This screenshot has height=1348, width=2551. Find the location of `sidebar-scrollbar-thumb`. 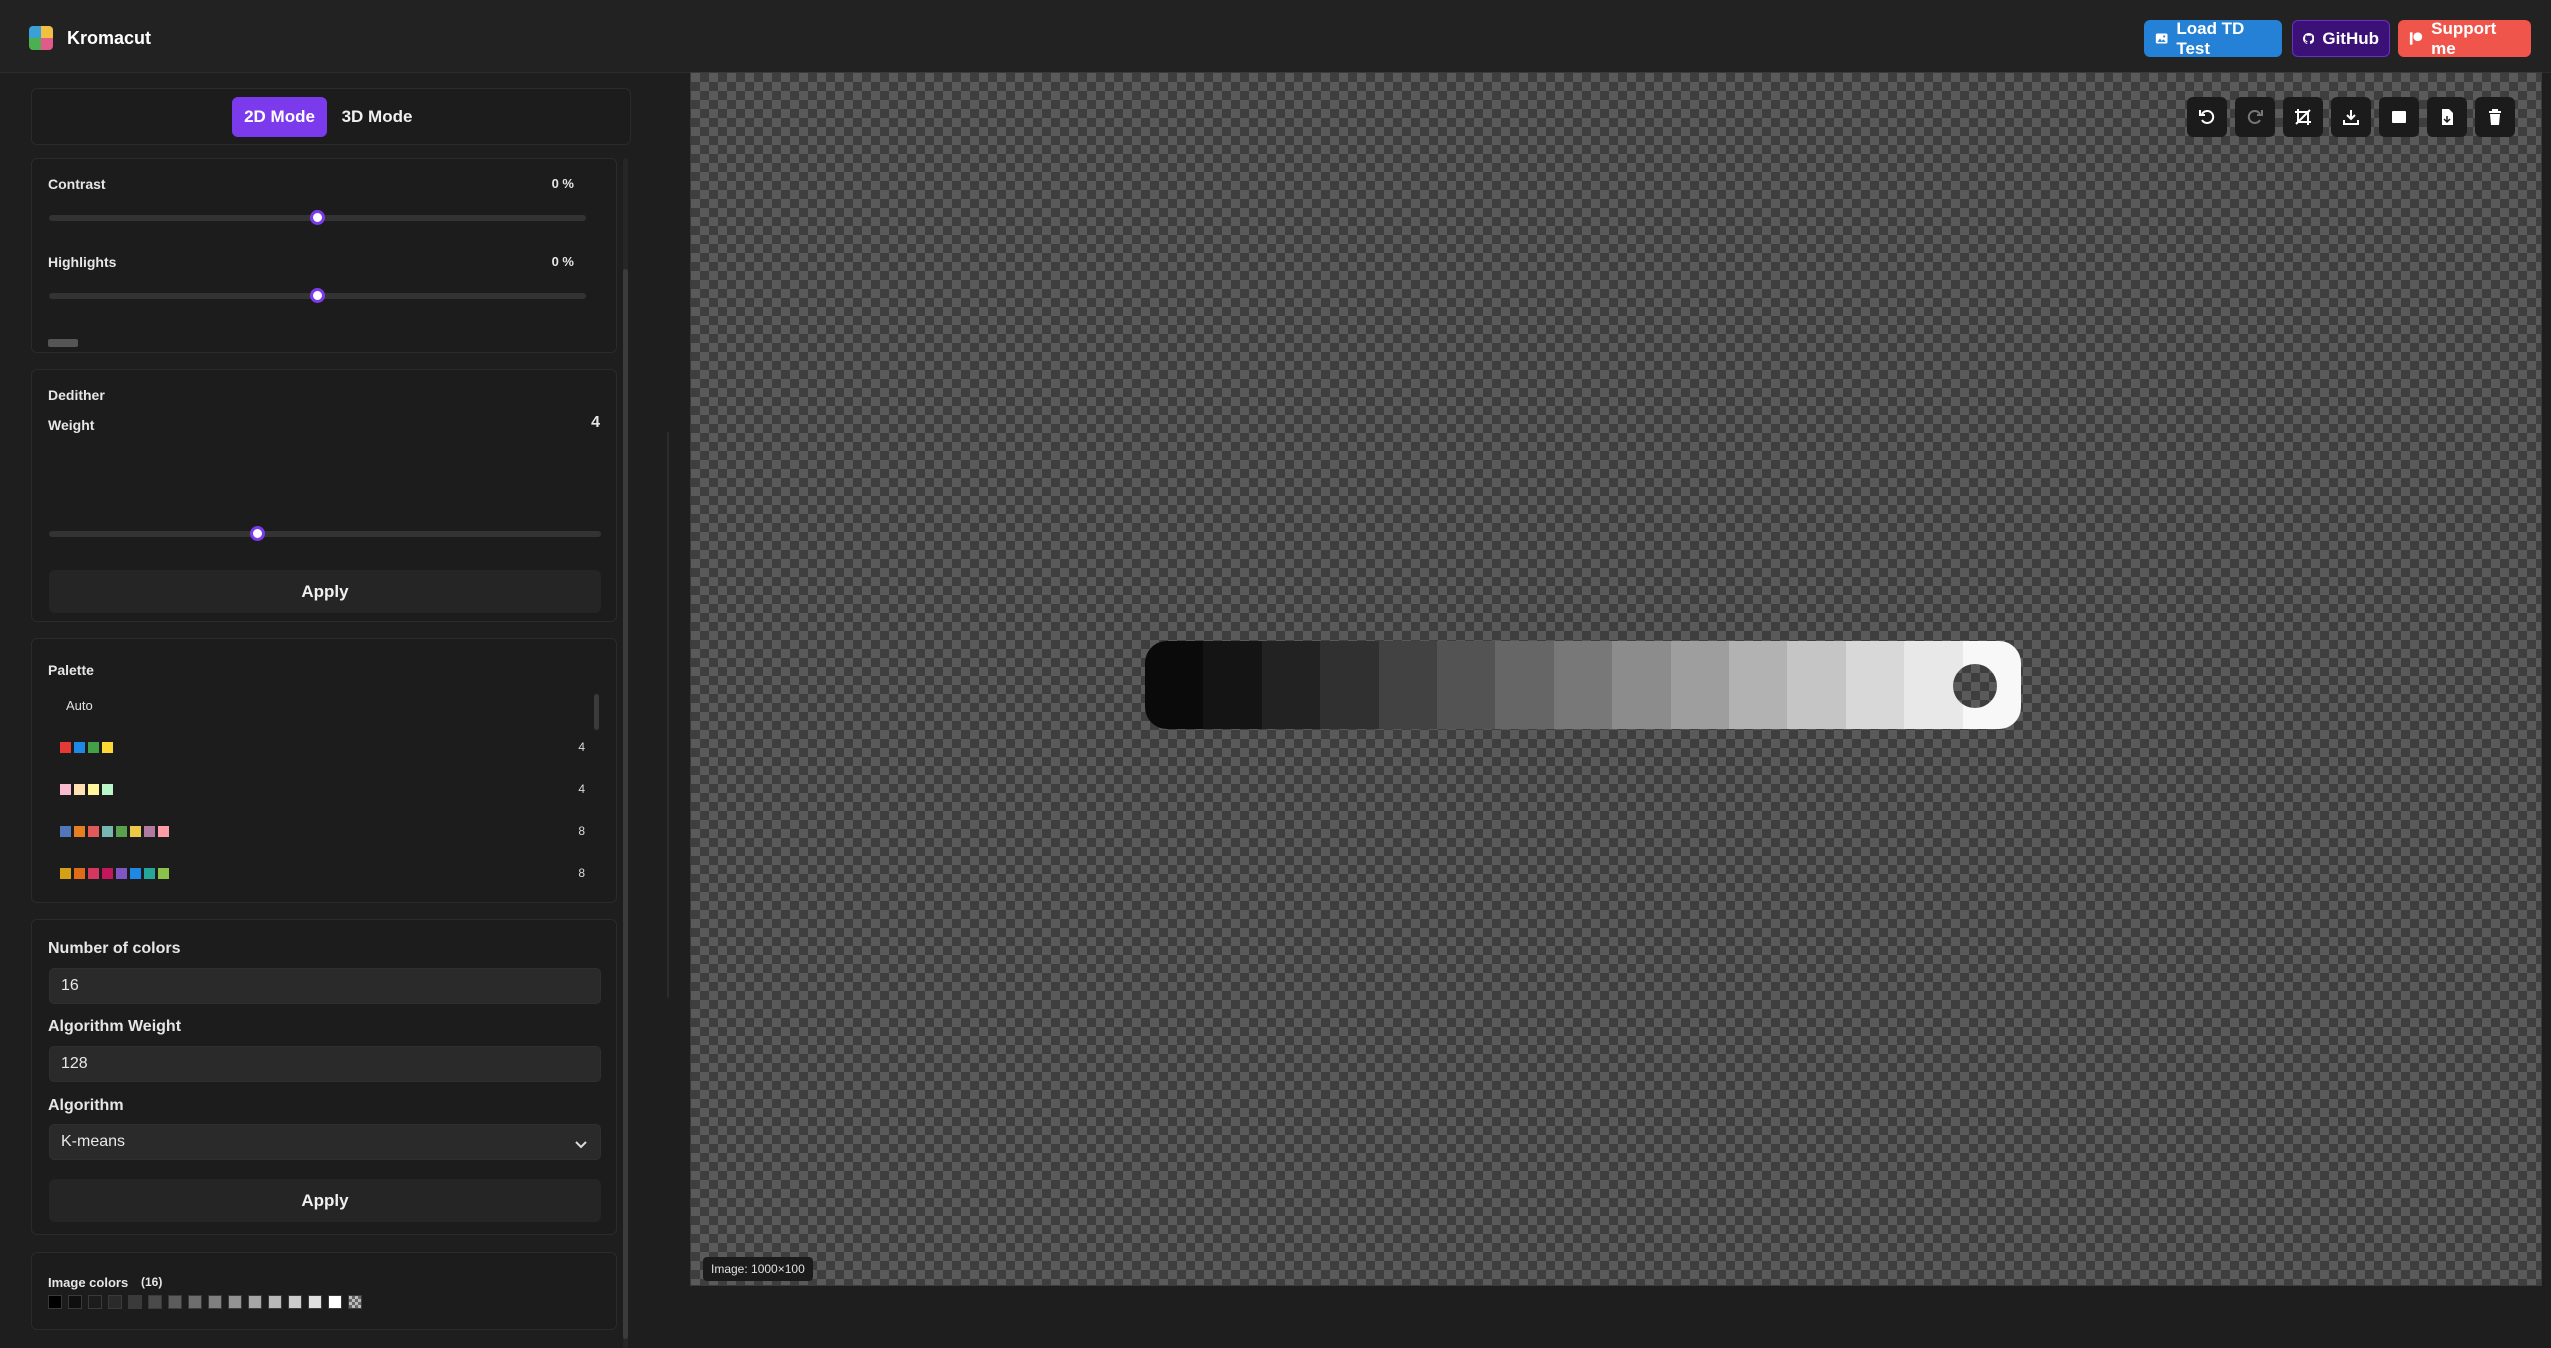

sidebar-scrollbar-thumb is located at coordinates (625, 804).